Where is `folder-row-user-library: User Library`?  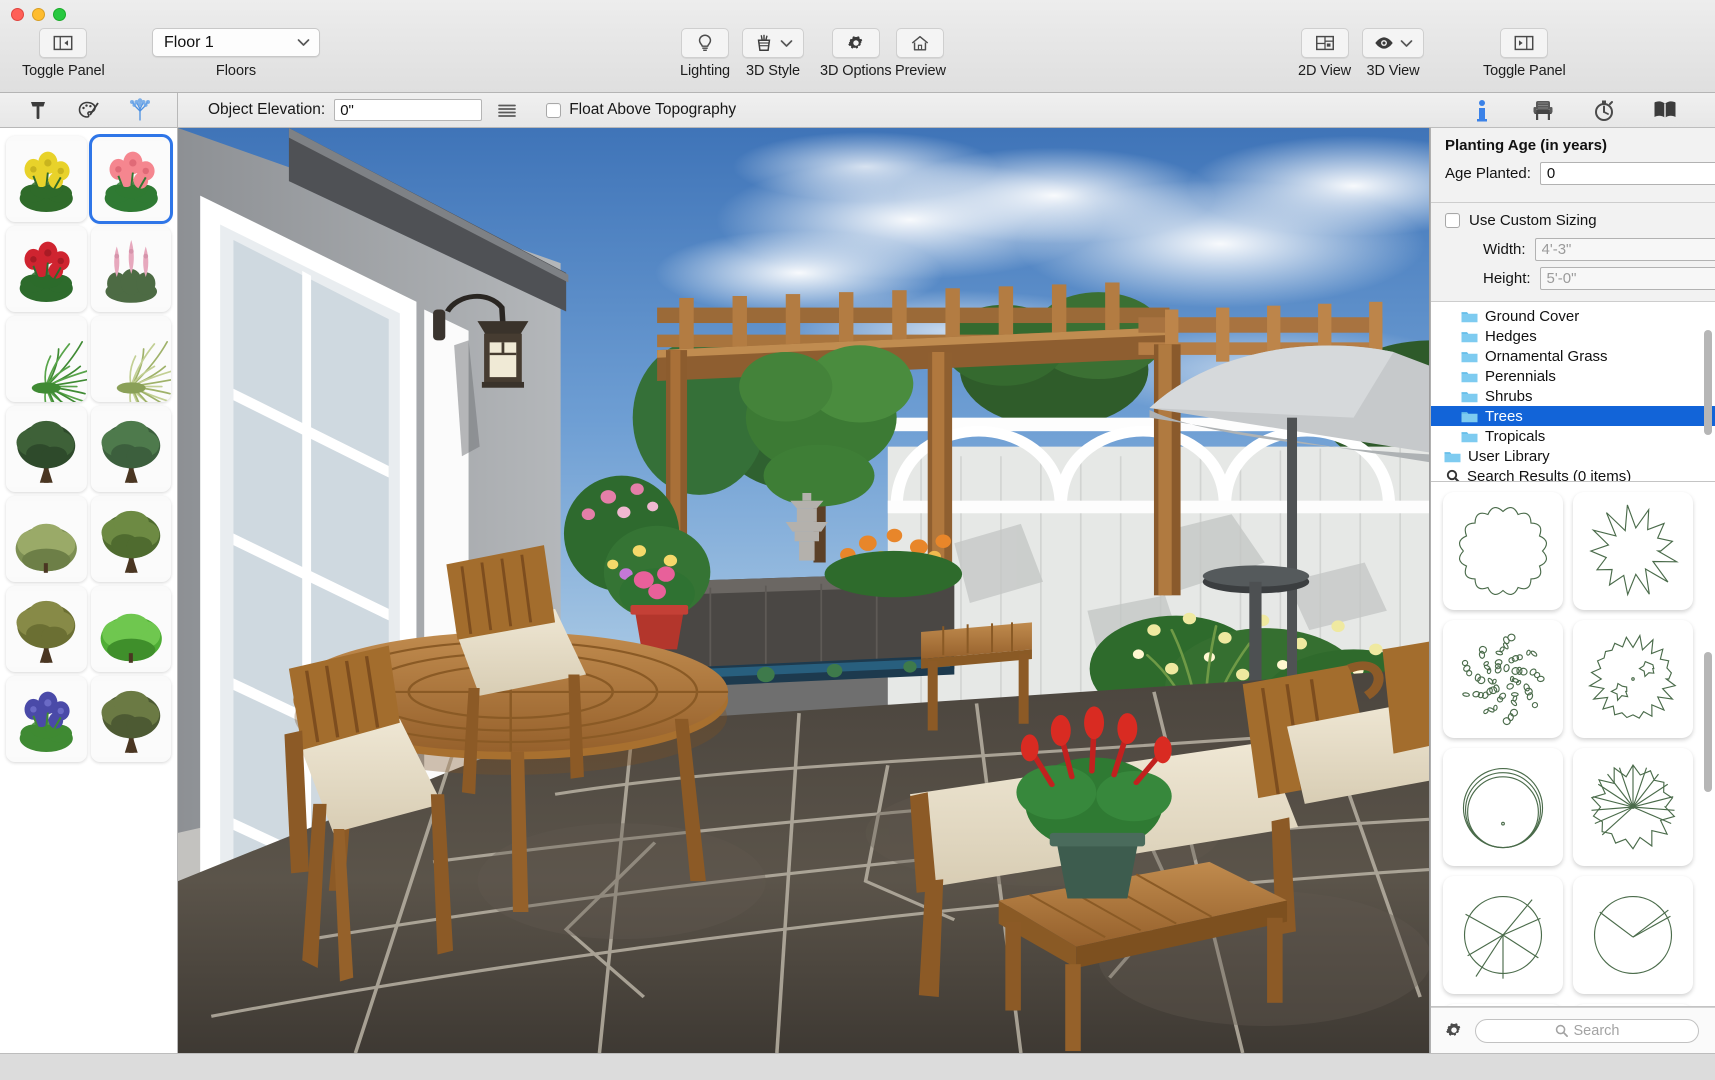
folder-row-user-library: User Library is located at coordinates (1573, 456).